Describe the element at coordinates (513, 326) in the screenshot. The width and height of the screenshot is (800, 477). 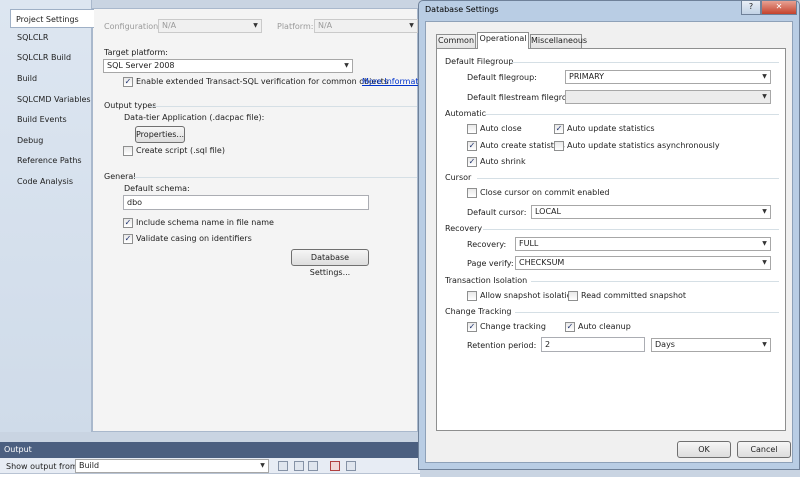
I see `change-tracking-label: Change tracking` at that location.